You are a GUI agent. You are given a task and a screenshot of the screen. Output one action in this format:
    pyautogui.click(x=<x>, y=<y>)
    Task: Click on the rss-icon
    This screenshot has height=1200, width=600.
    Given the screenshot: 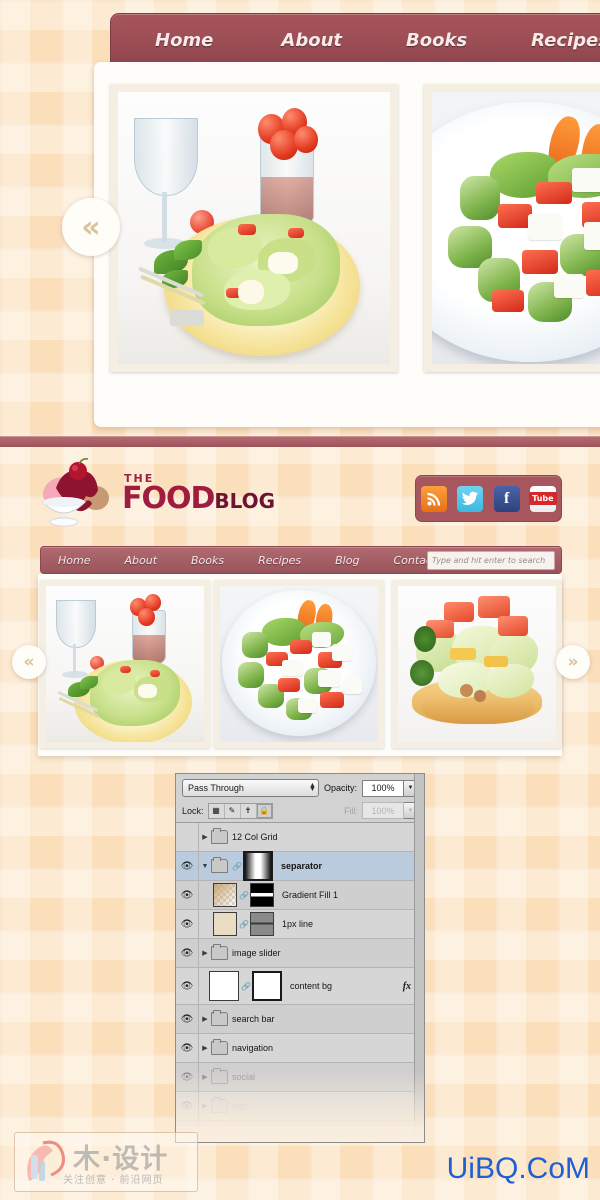 What is the action you would take?
    pyautogui.click(x=434, y=498)
    